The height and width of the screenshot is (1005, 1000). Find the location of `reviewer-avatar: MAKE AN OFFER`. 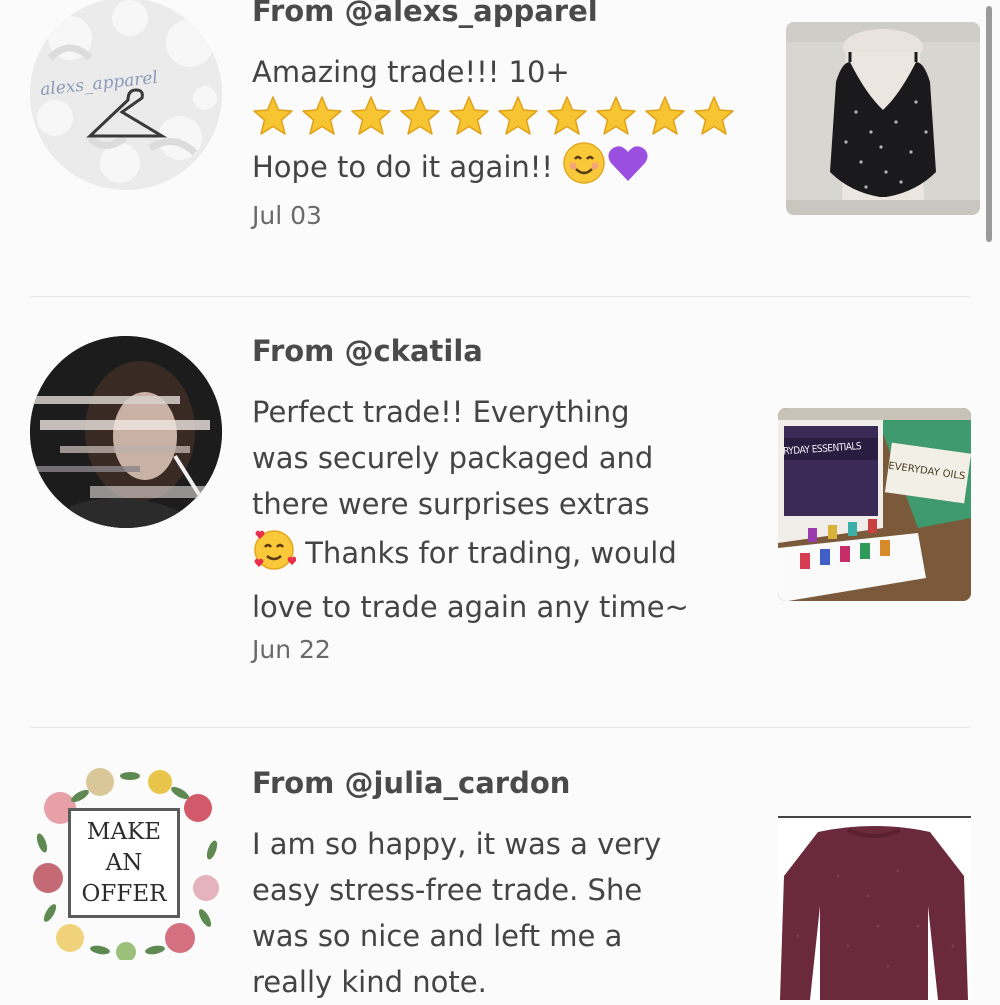

reviewer-avatar: MAKE AN OFFER is located at coordinates (126, 864).